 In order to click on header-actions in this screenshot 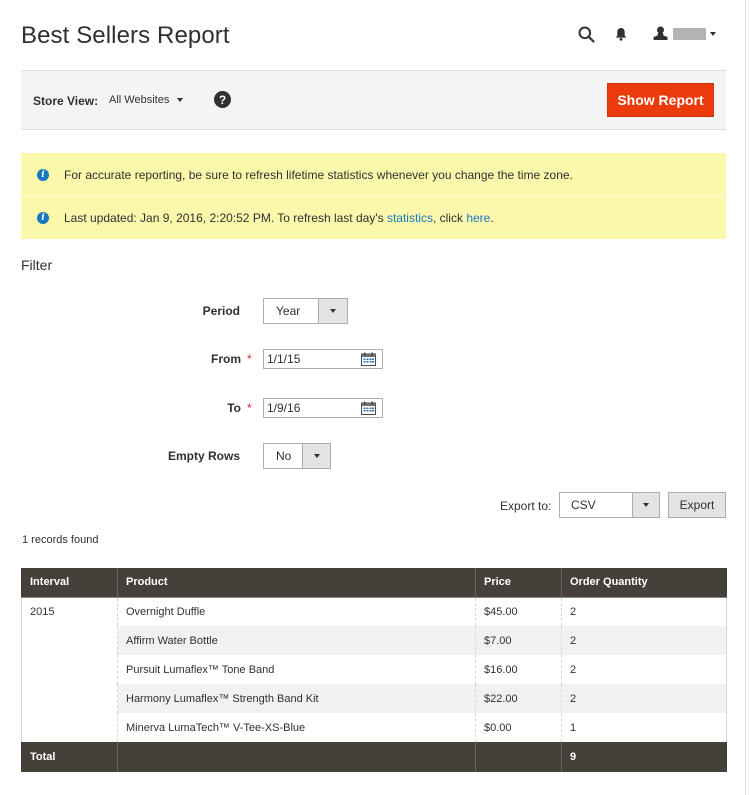, I will do `click(647, 34)`.